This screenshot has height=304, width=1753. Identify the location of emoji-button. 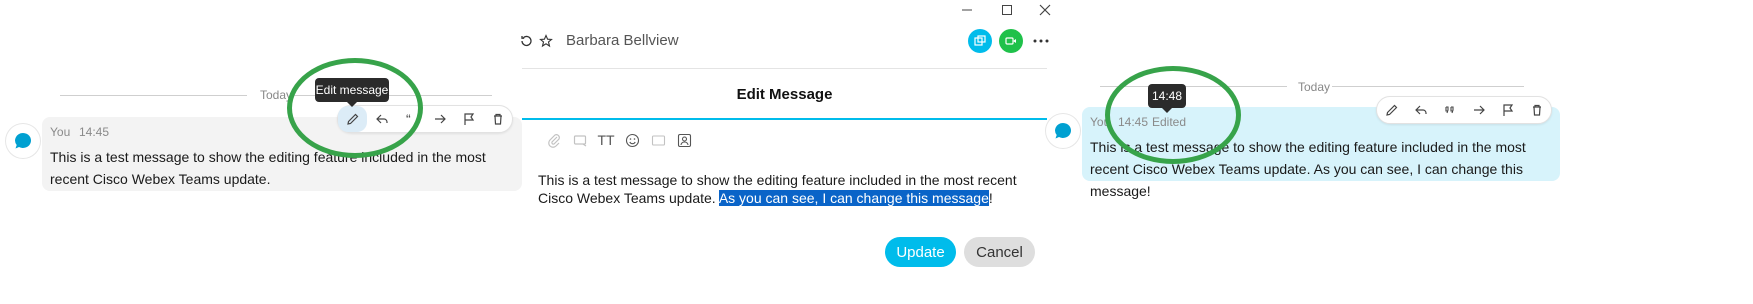
(632, 140).